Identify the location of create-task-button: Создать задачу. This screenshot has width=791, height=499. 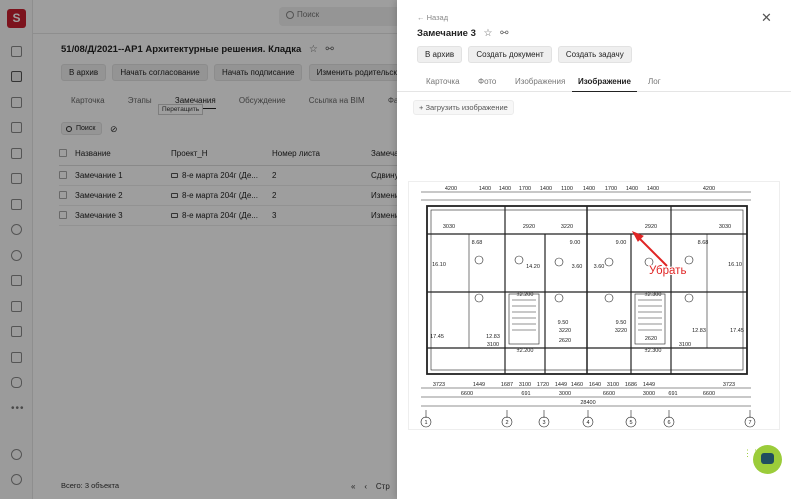
(594, 54).